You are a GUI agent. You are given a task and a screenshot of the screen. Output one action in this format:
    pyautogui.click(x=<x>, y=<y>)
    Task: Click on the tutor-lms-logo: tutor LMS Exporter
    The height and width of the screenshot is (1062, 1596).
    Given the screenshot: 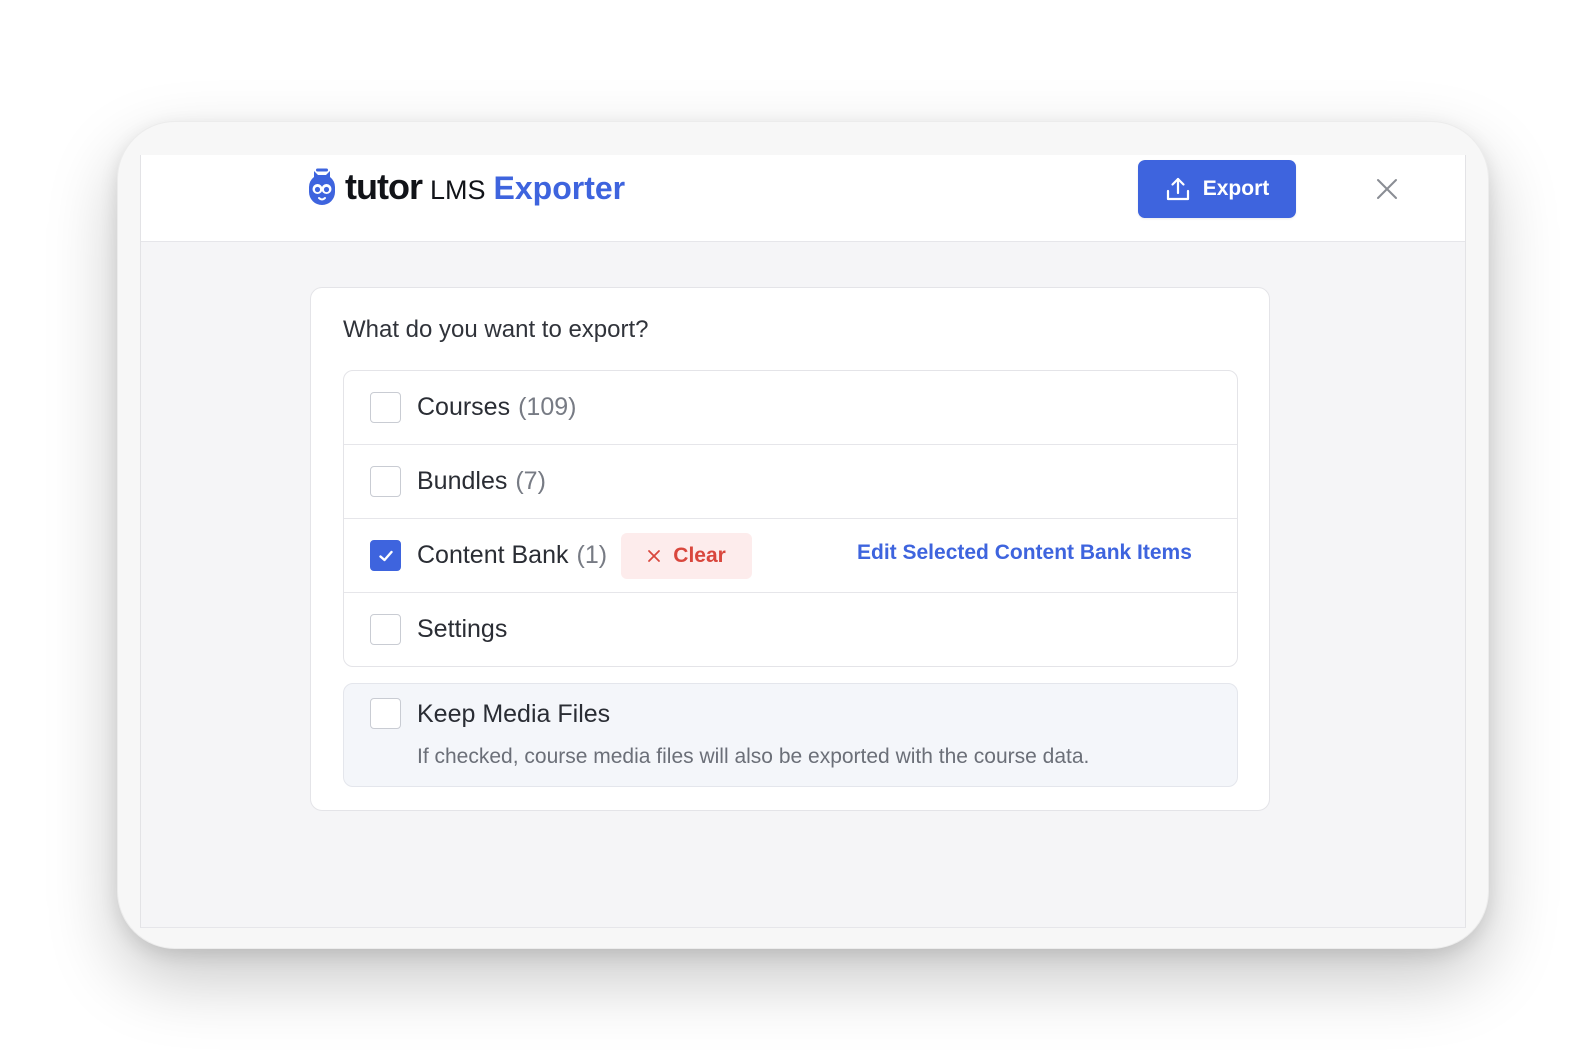 What is the action you would take?
    pyautogui.click(x=466, y=187)
    